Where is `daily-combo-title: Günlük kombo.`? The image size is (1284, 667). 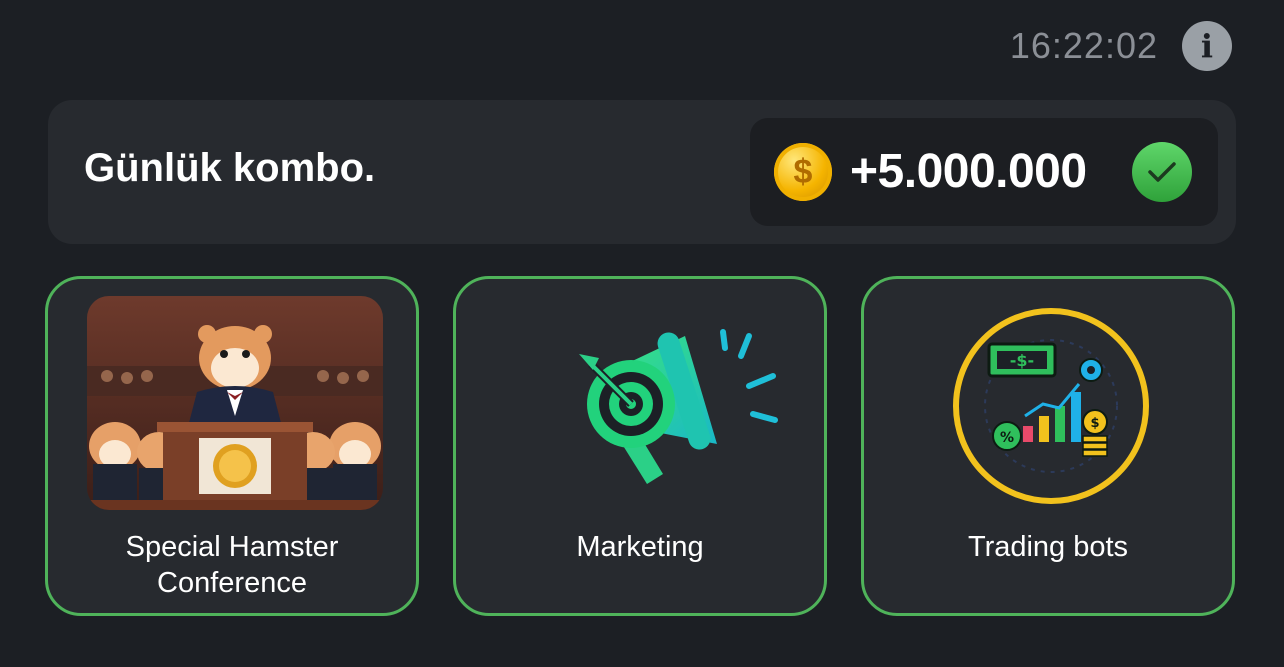
daily-combo-title: Günlük kombo. is located at coordinates (230, 168).